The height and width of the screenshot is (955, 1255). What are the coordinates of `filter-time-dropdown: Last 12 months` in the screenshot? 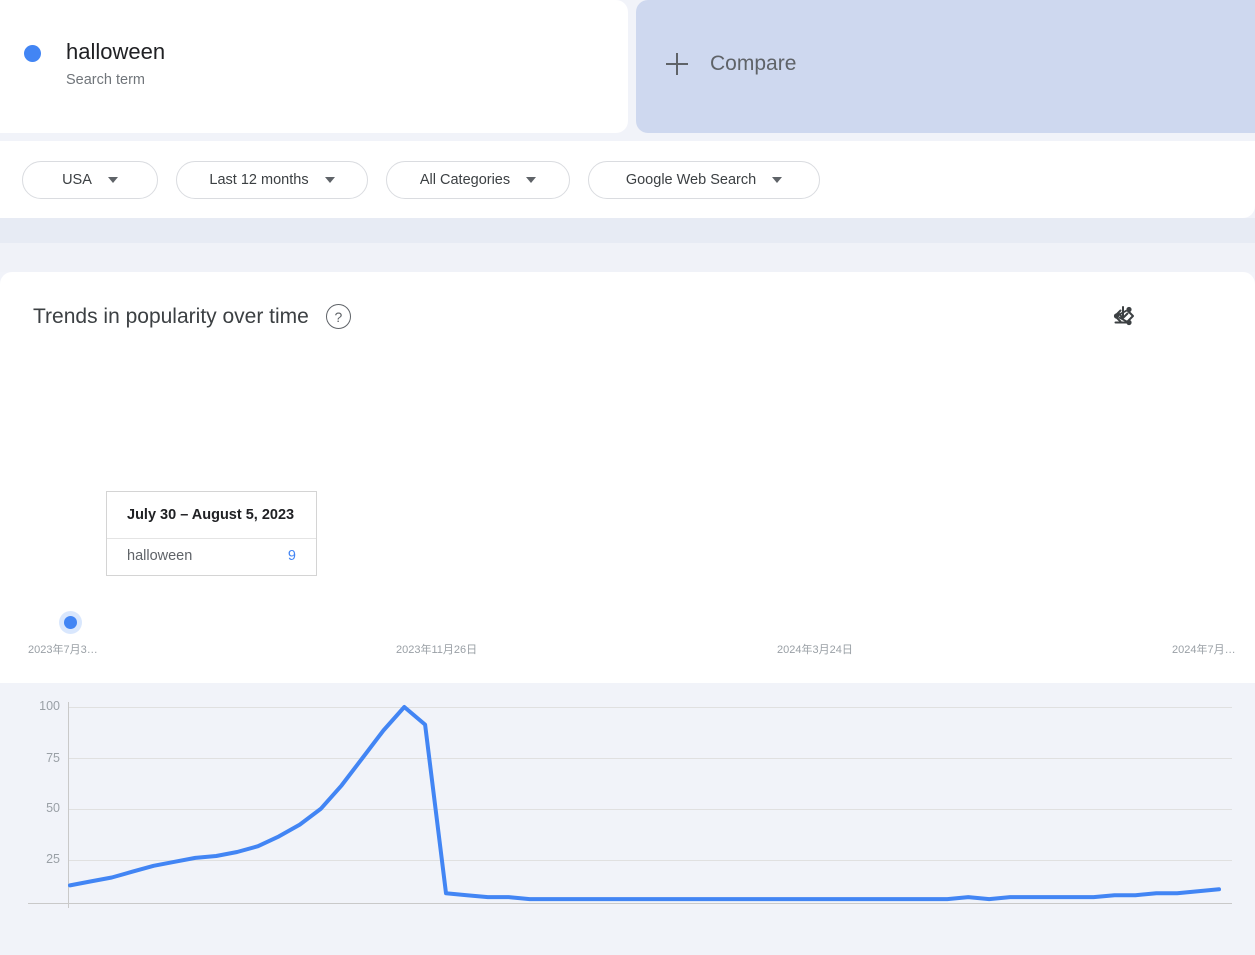 It's located at (272, 180).